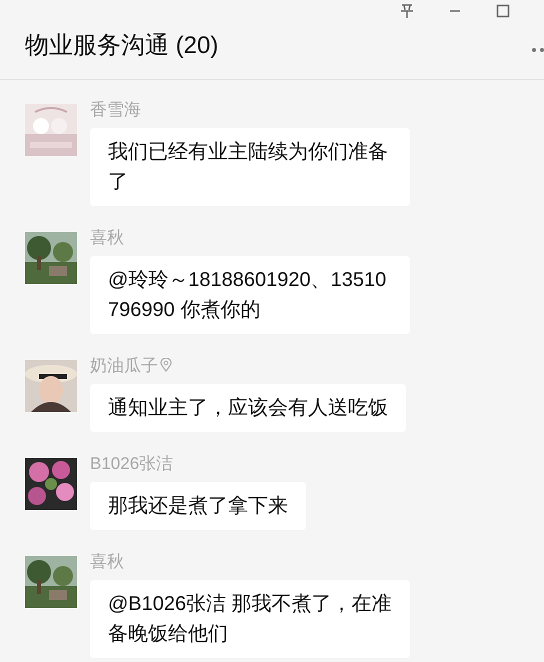  Describe the element at coordinates (250, 167) in the screenshot. I see `message-bubble: 我们已经有业主陆续为你们准备了` at that location.